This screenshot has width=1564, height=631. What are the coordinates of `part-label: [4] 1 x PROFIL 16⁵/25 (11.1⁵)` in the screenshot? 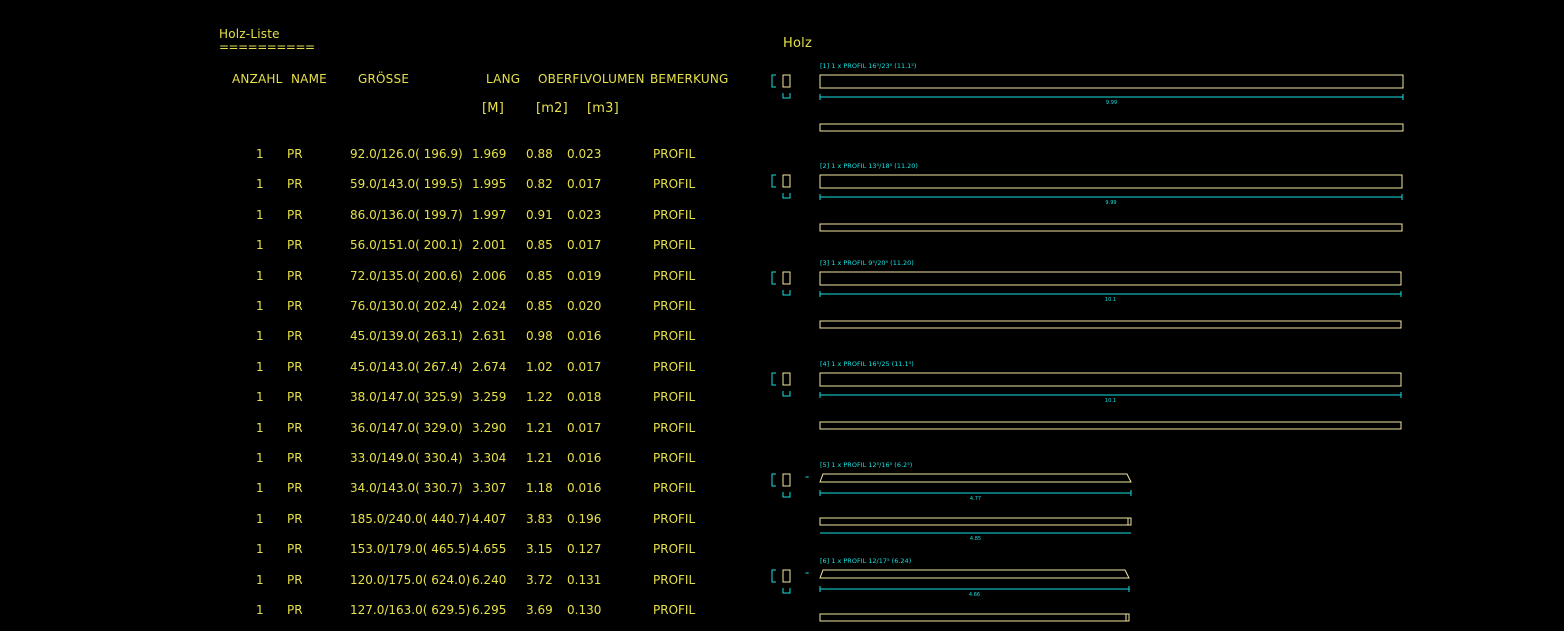 It's located at (867, 364).